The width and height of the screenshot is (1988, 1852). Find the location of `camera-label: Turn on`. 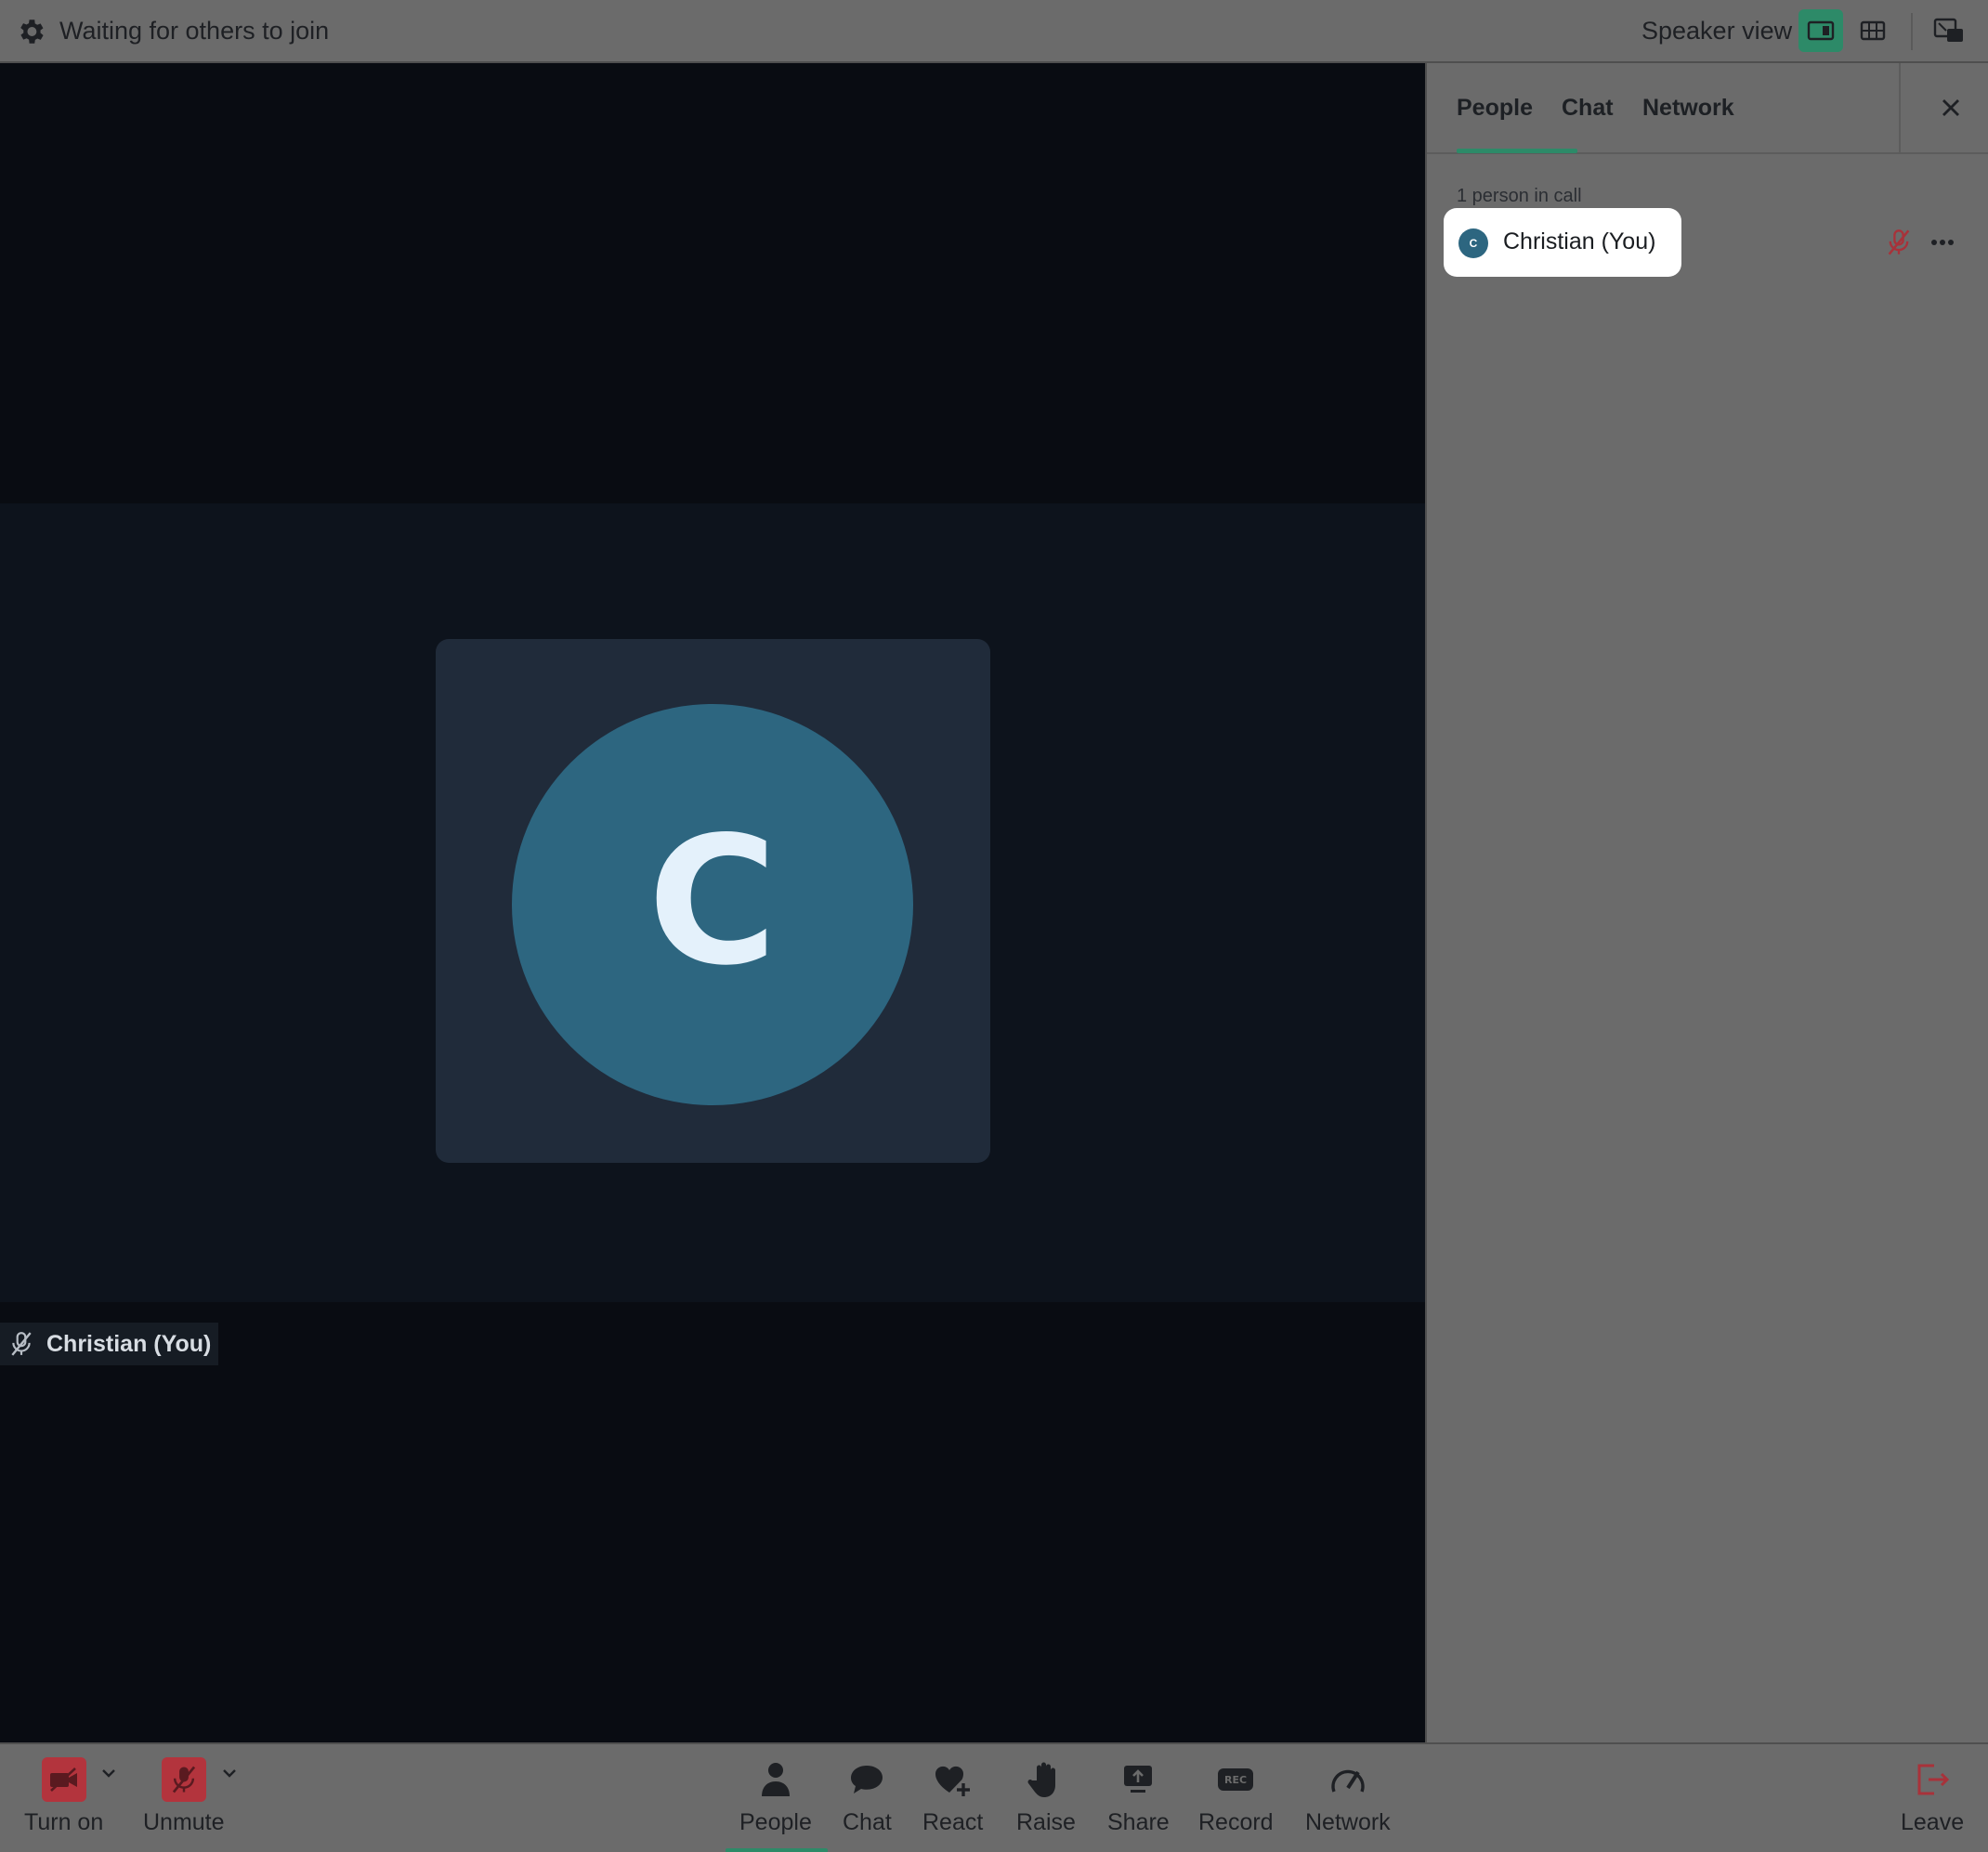

camera-label: Turn on is located at coordinates (64, 1822).